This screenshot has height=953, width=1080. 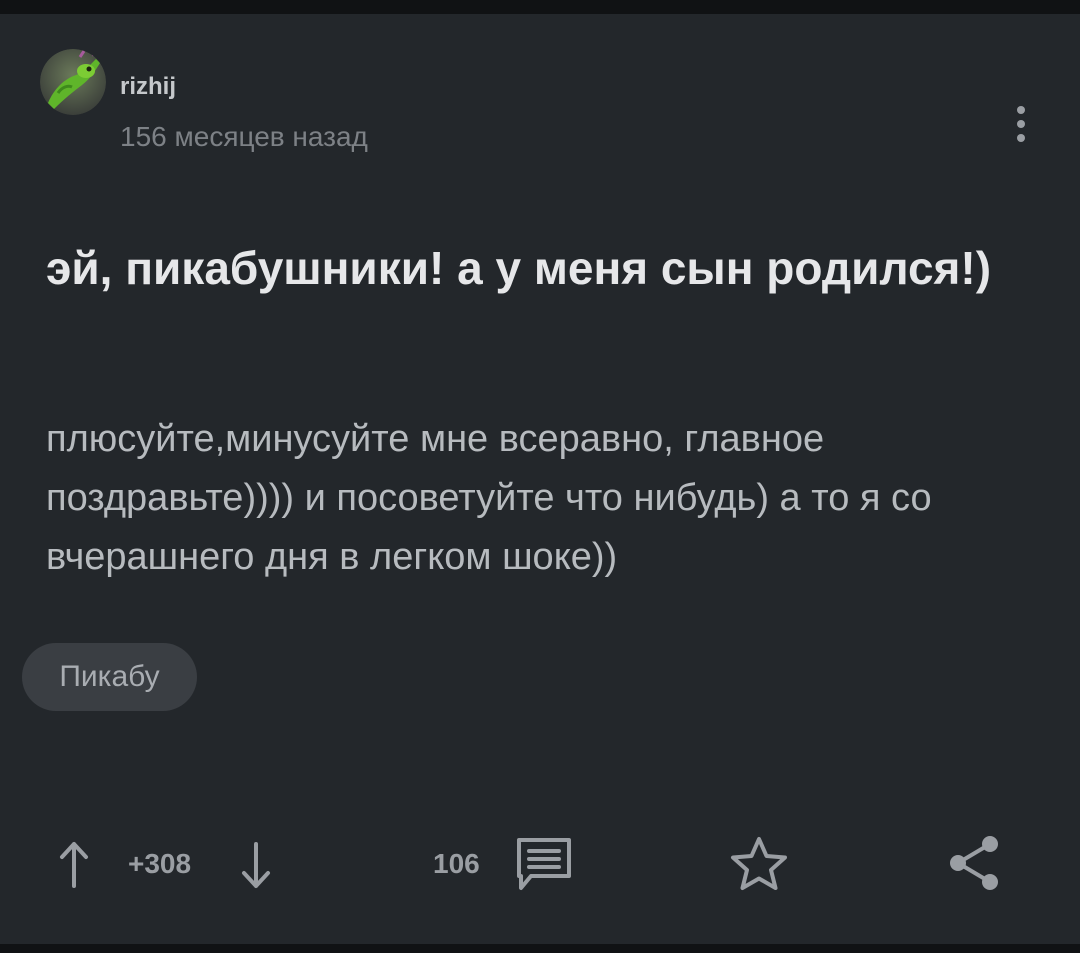 I want to click on navigation-strip, so click(x=540, y=948).